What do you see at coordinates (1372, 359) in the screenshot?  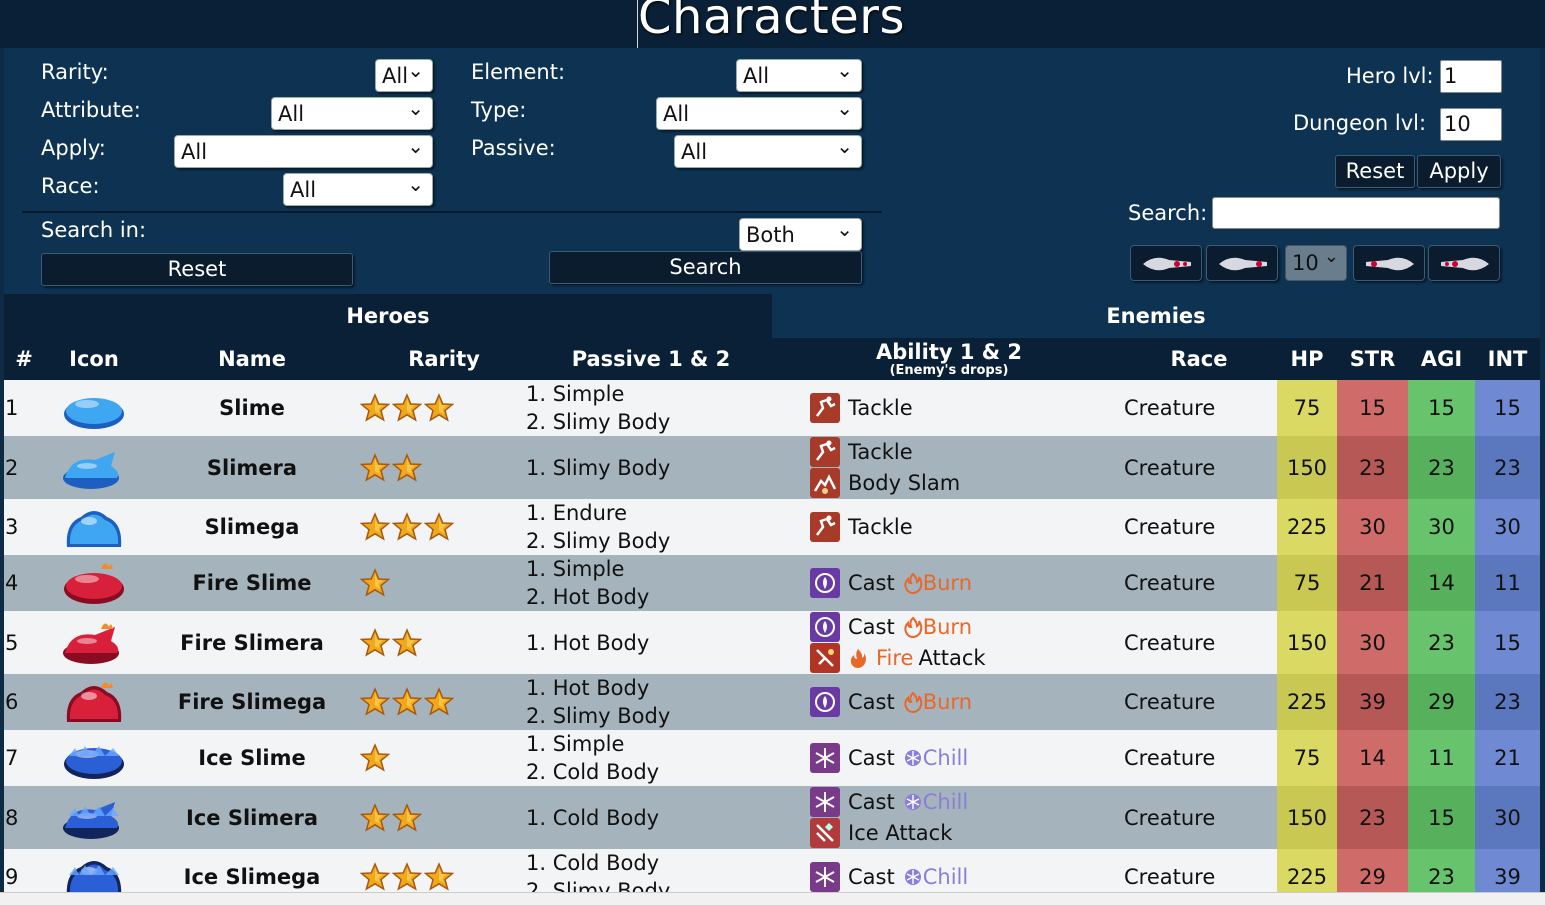 I see `col-str: STR` at bounding box center [1372, 359].